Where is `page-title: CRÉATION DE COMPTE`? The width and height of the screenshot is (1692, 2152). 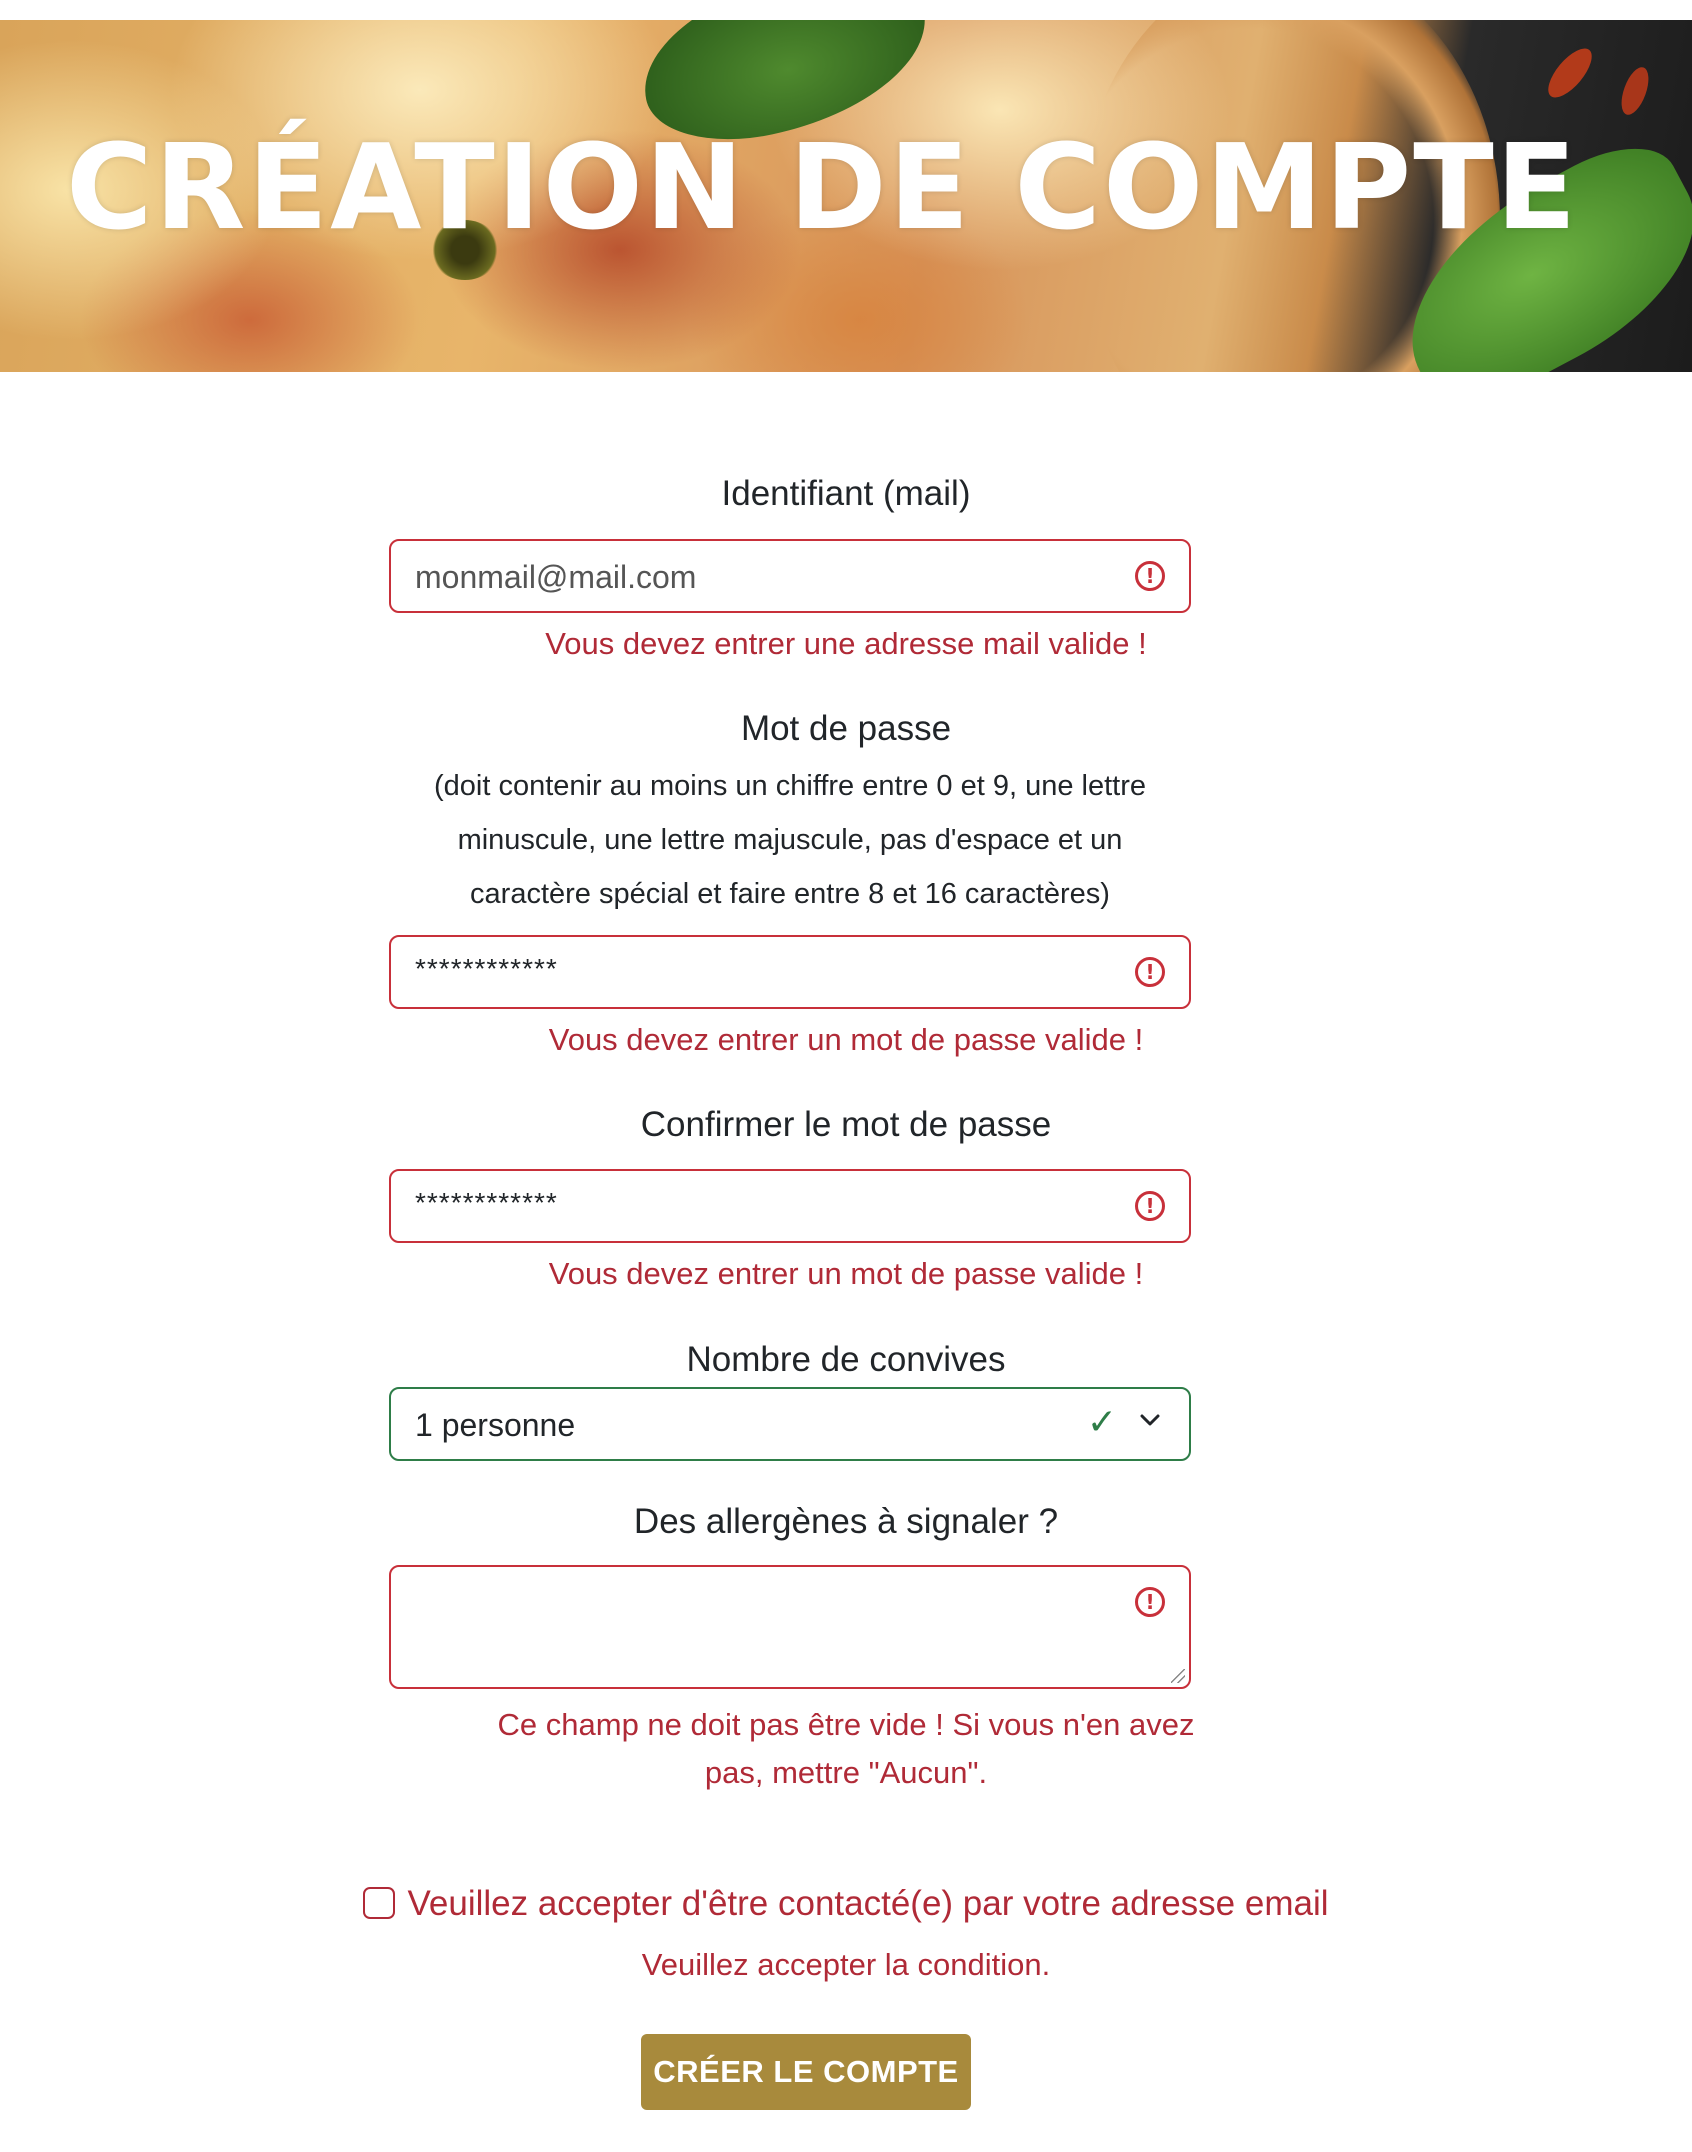 page-title: CRÉATION DE COMPTE is located at coordinates (822, 187).